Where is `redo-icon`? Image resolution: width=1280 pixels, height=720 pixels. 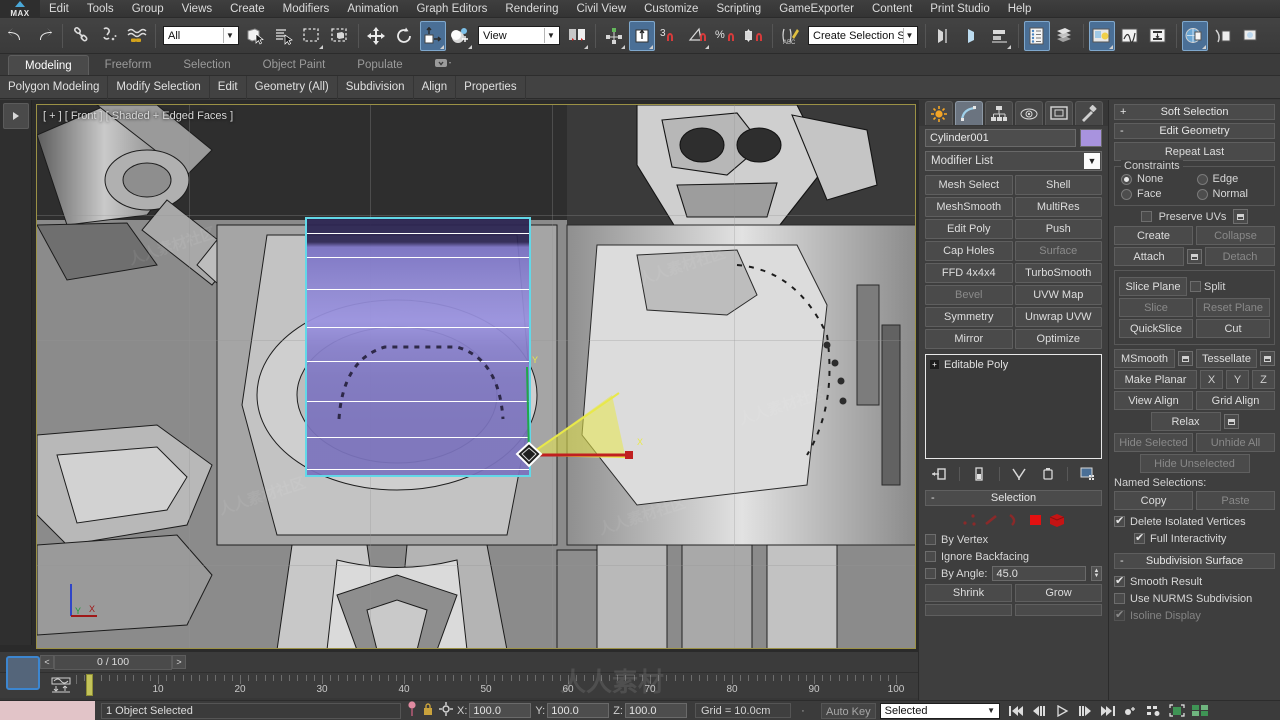 redo-icon is located at coordinates (44, 36).